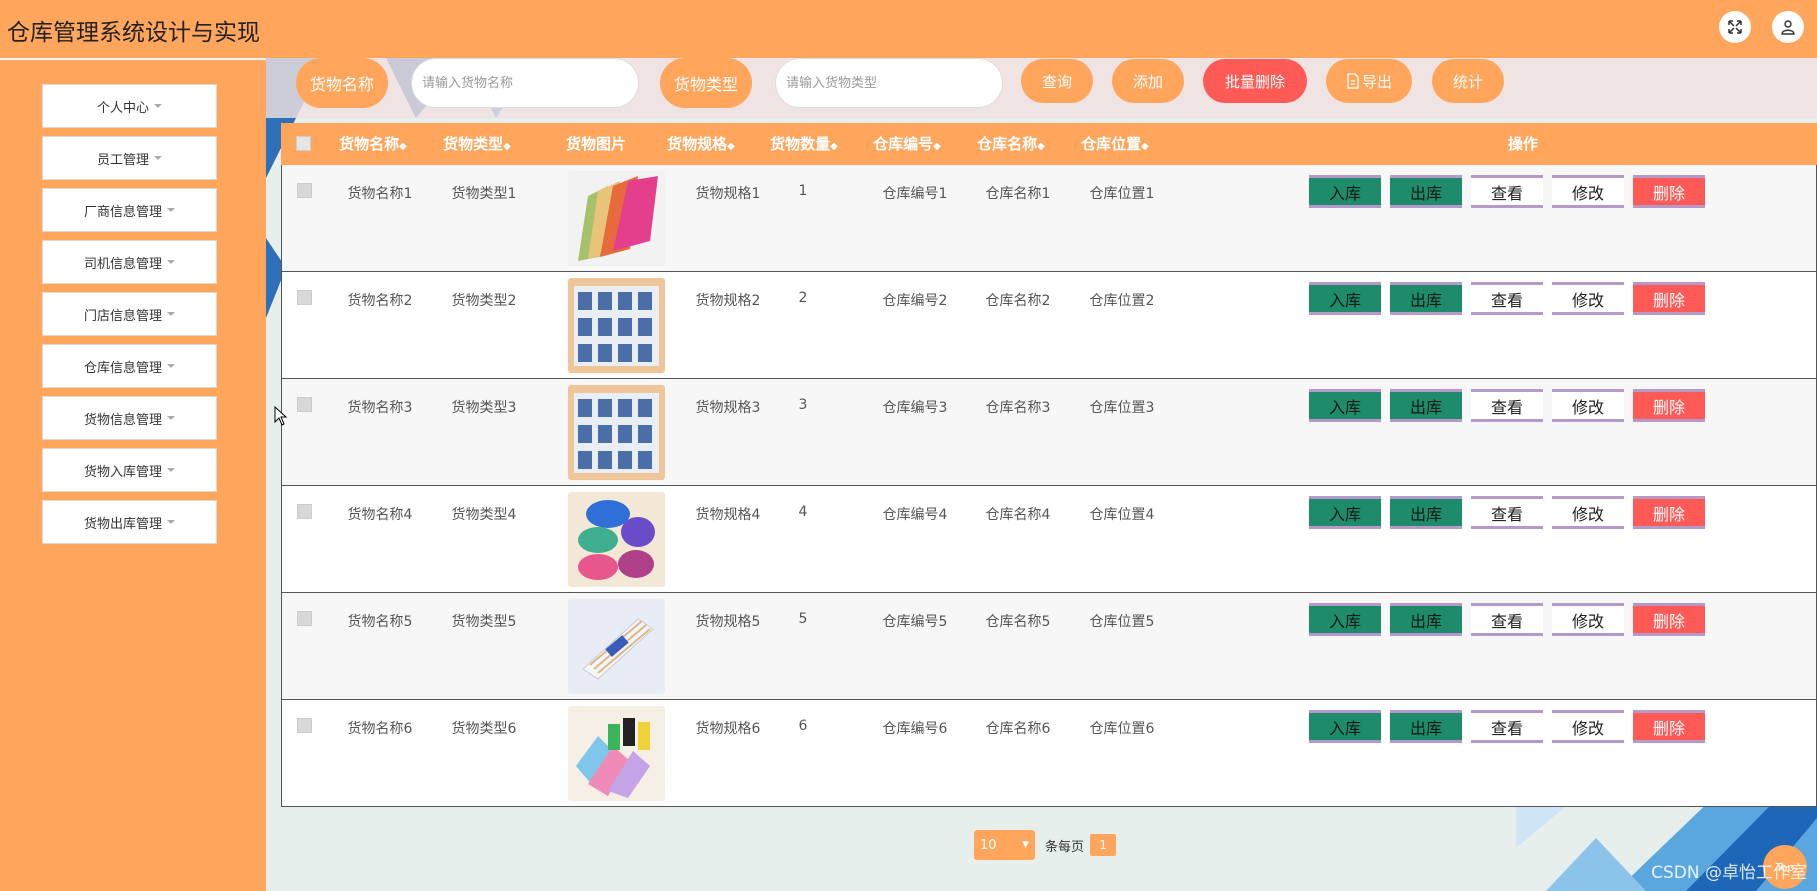 The height and width of the screenshot is (891, 1817). What do you see at coordinates (1148, 81) in the screenshot?
I see `add-button: 添加` at bounding box center [1148, 81].